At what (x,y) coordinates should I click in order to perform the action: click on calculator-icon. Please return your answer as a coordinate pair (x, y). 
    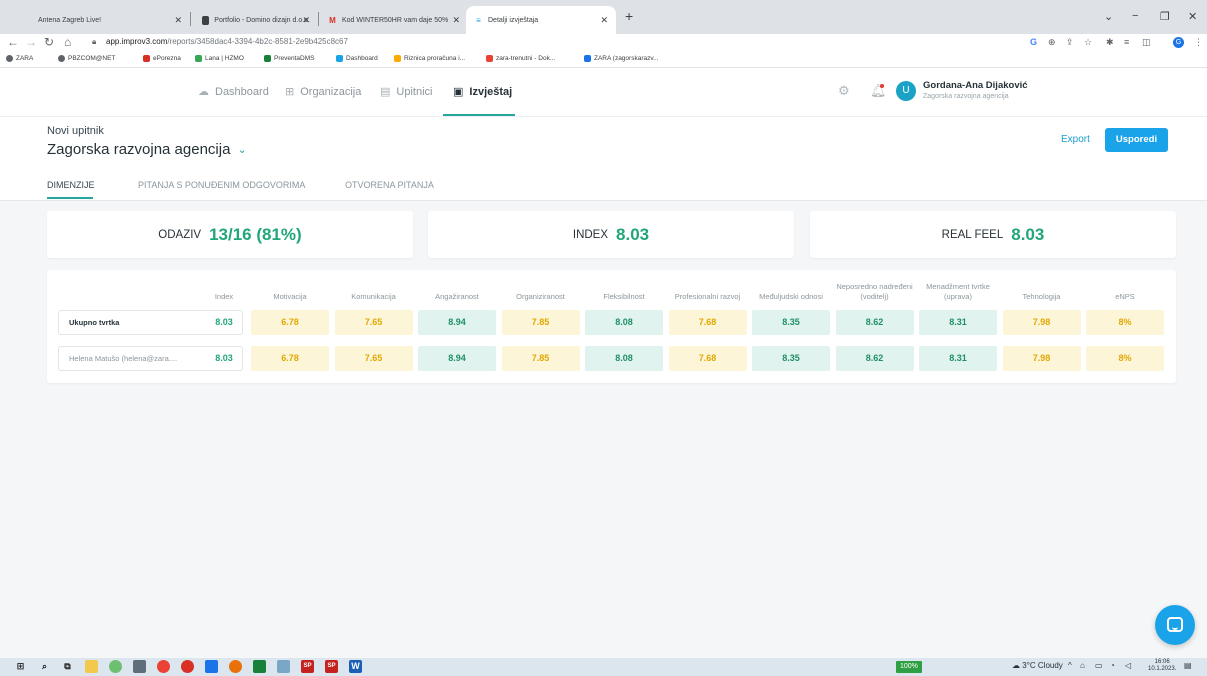
    Looking at the image, I should click on (139, 666).